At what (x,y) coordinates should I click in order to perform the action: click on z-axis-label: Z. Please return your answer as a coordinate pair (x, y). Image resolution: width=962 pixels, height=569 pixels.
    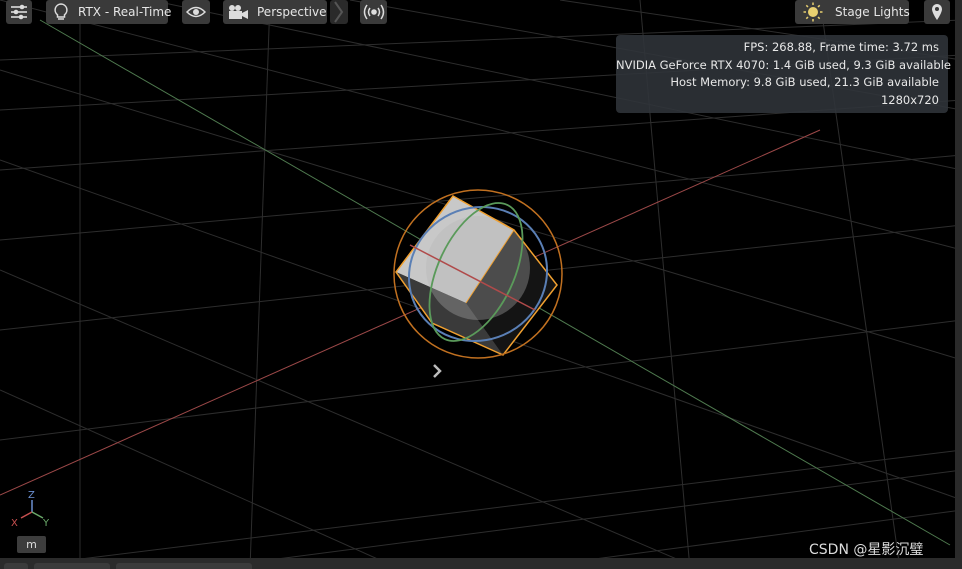
    Looking at the image, I should click on (31, 495).